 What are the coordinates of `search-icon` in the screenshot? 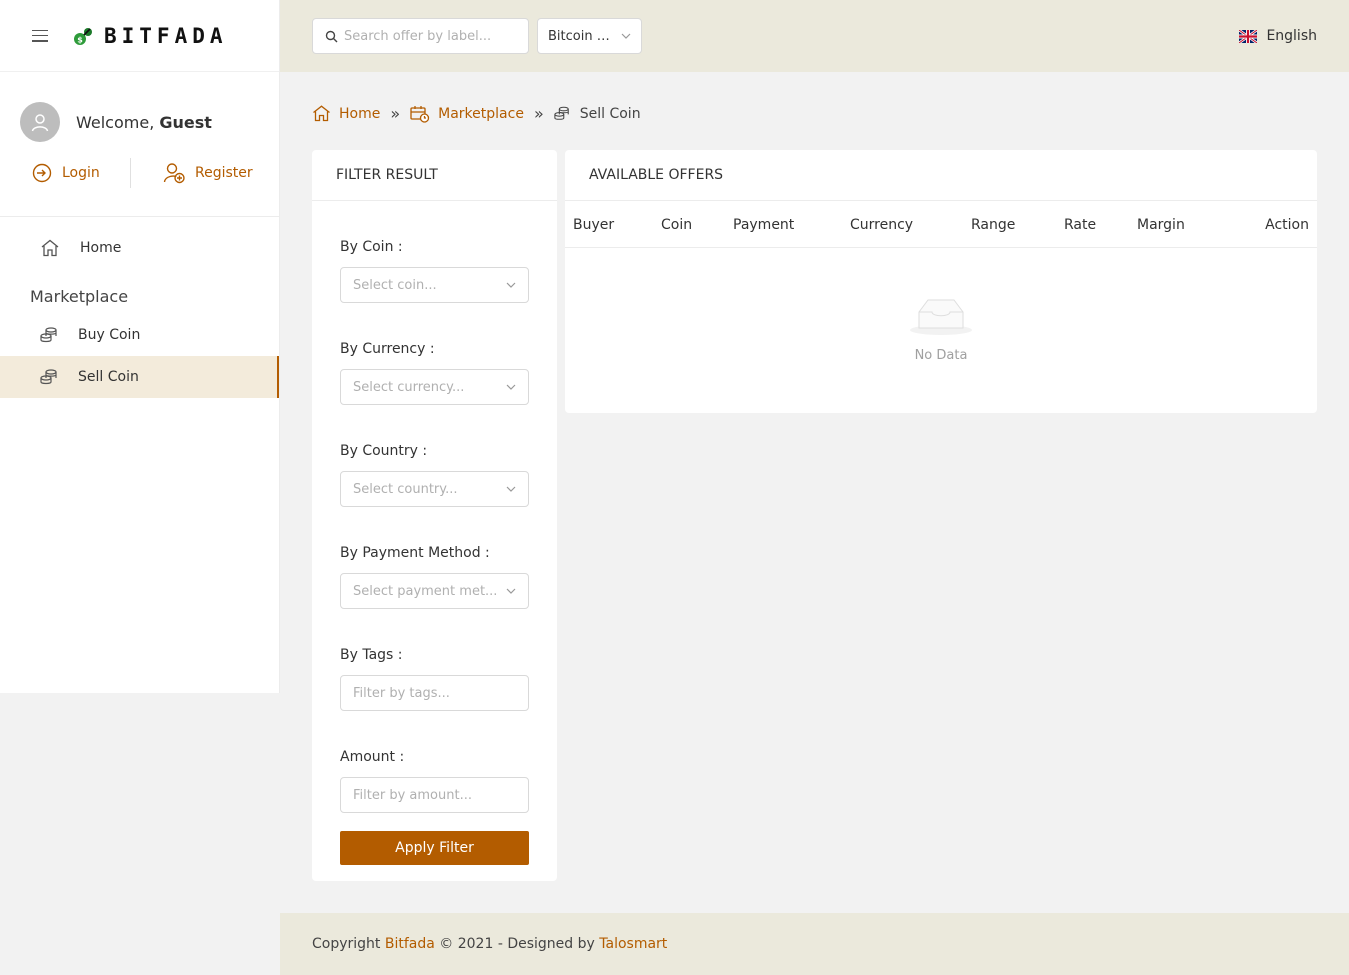 It's located at (331, 36).